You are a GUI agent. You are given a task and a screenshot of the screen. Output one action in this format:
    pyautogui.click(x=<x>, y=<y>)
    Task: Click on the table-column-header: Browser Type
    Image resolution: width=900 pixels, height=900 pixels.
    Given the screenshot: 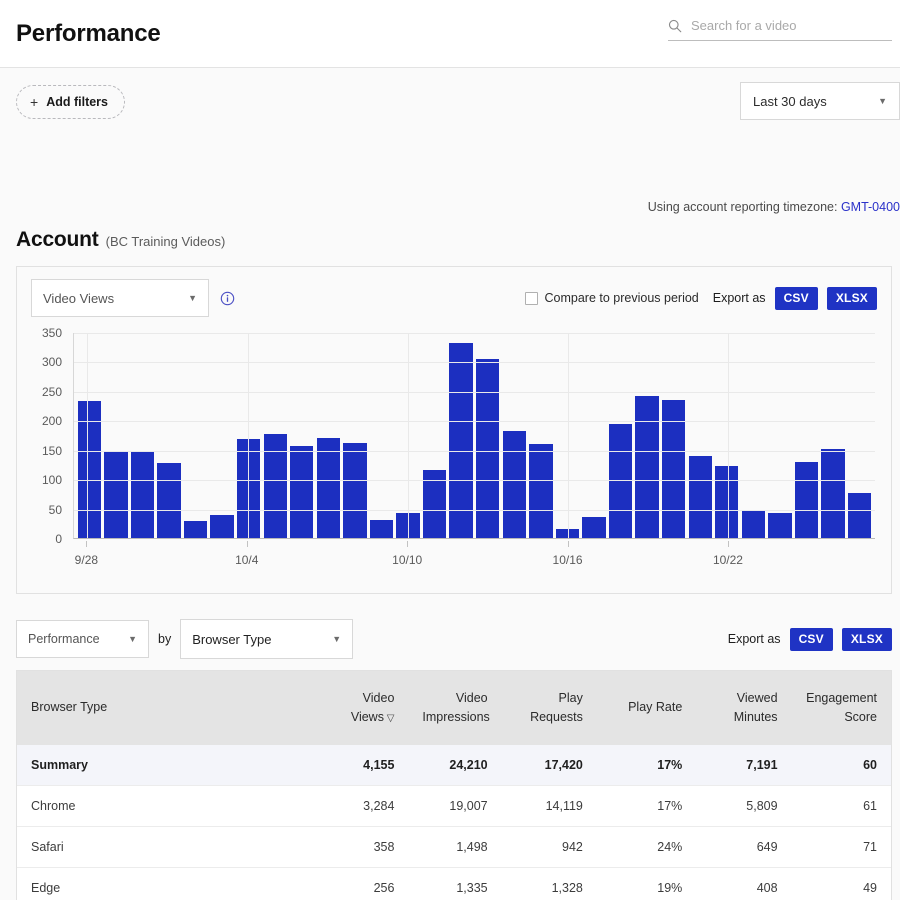 What is the action you would take?
    pyautogui.click(x=165, y=708)
    